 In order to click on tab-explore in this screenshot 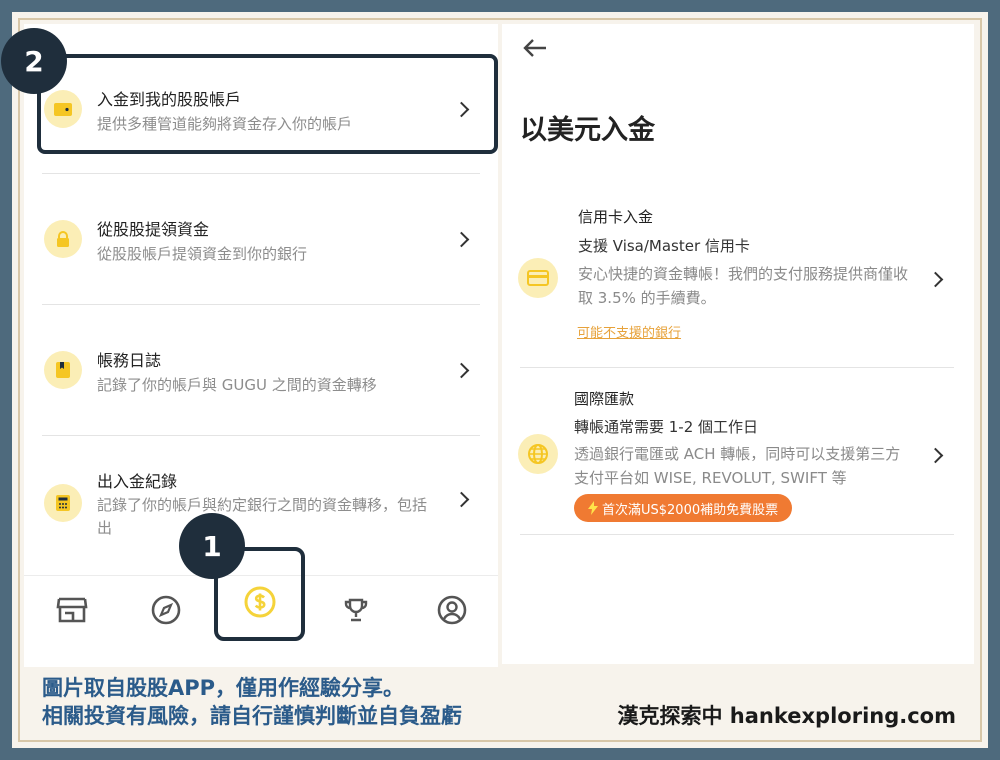, I will do `click(166, 610)`.